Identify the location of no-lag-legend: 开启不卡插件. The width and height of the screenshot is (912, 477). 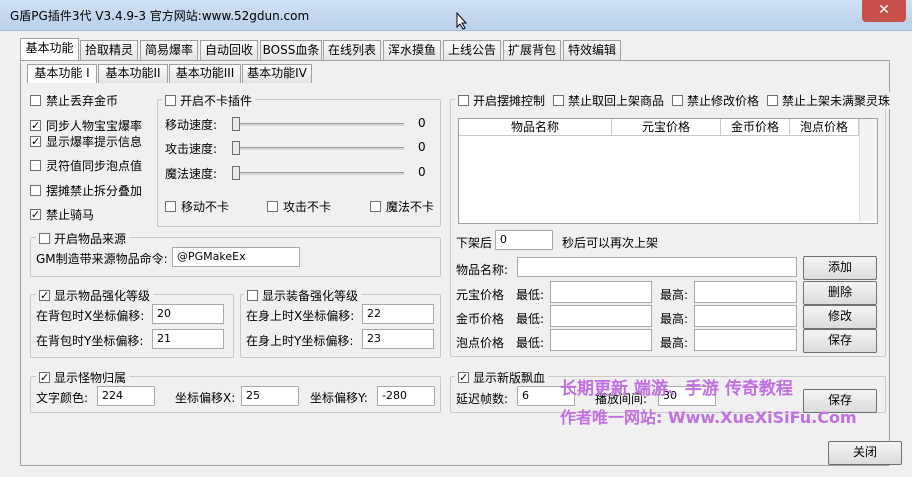
(209, 100).